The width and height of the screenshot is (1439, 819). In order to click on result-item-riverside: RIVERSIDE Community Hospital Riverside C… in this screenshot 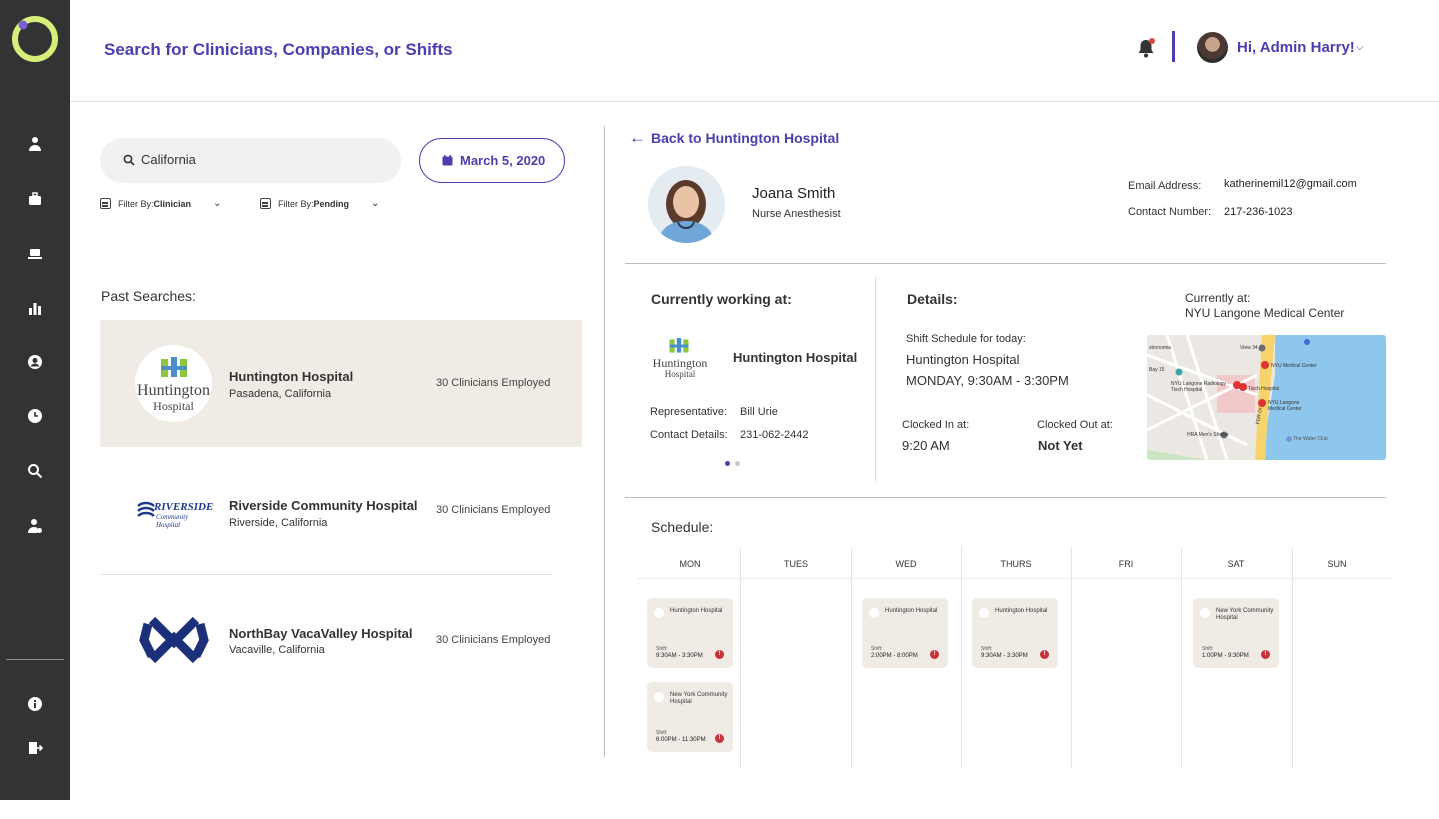, I will do `click(341, 510)`.